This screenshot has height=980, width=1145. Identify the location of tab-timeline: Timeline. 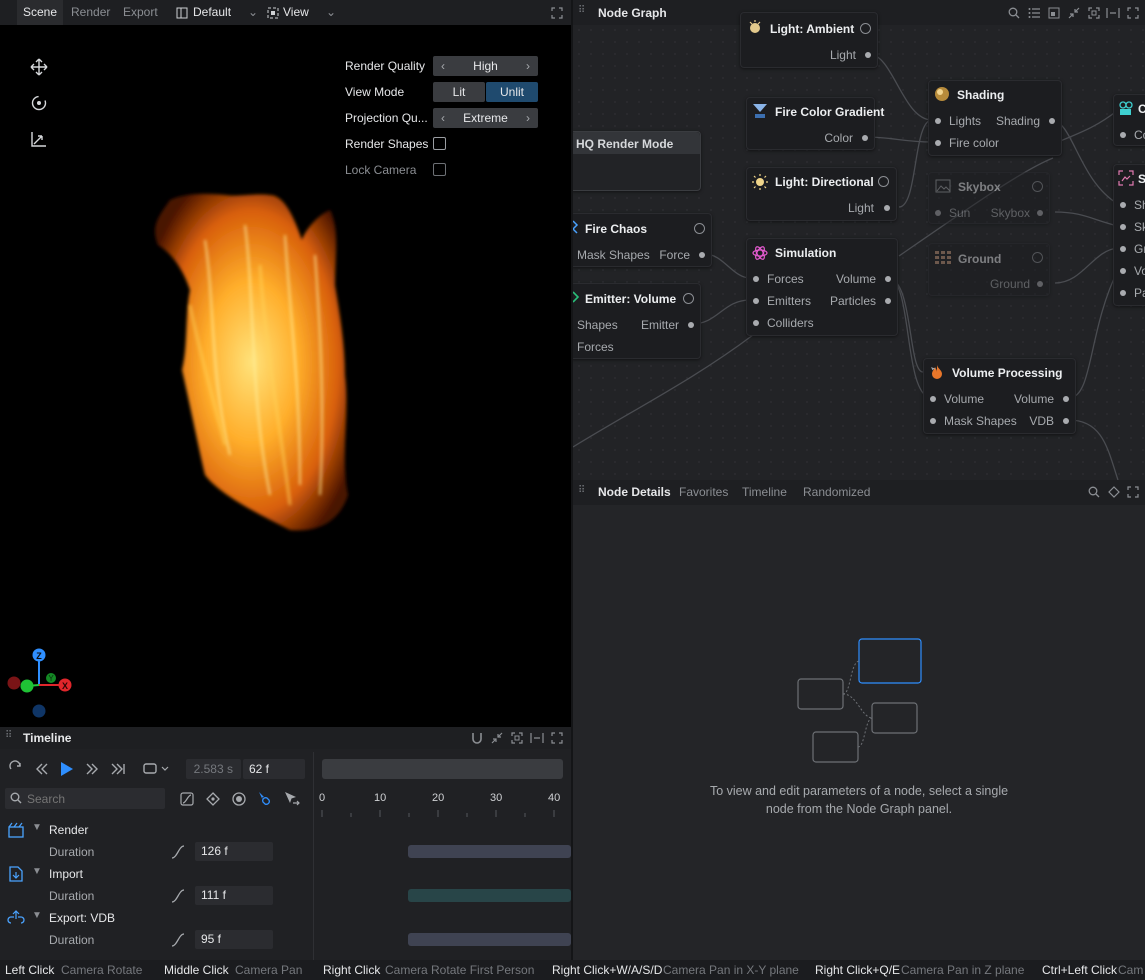
(764, 492).